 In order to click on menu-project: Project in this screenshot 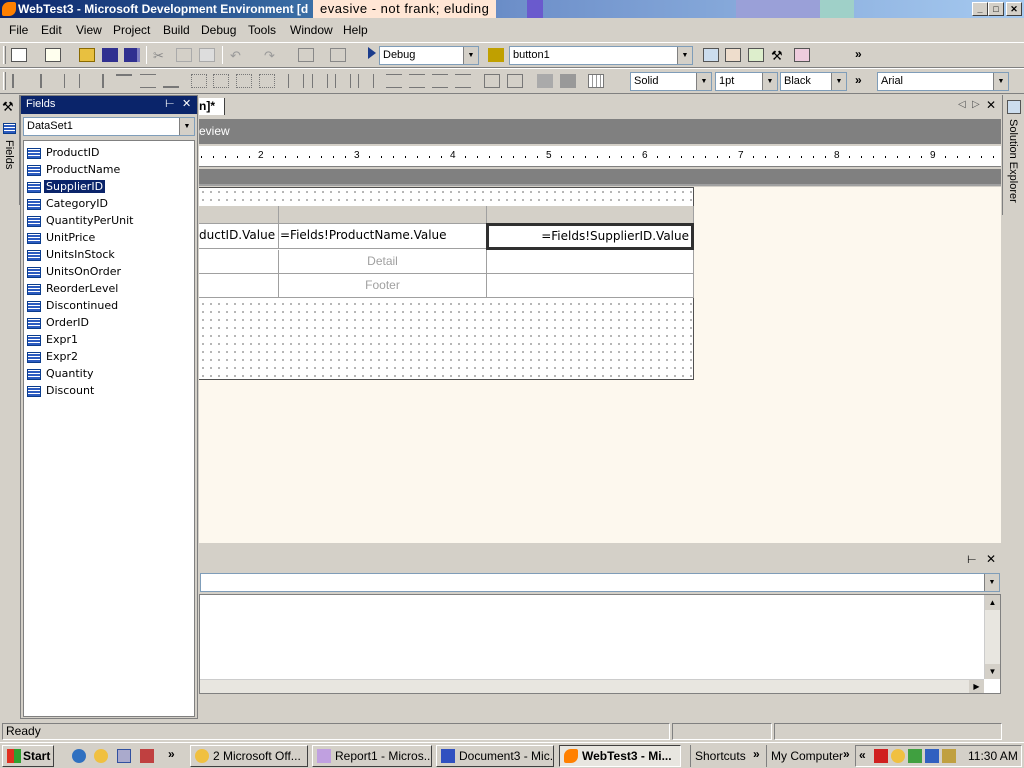, I will do `click(131, 30)`.